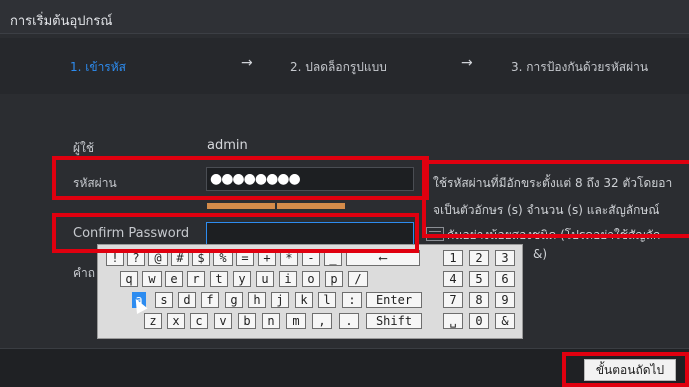  I want to click on key: l, so click(327, 300).